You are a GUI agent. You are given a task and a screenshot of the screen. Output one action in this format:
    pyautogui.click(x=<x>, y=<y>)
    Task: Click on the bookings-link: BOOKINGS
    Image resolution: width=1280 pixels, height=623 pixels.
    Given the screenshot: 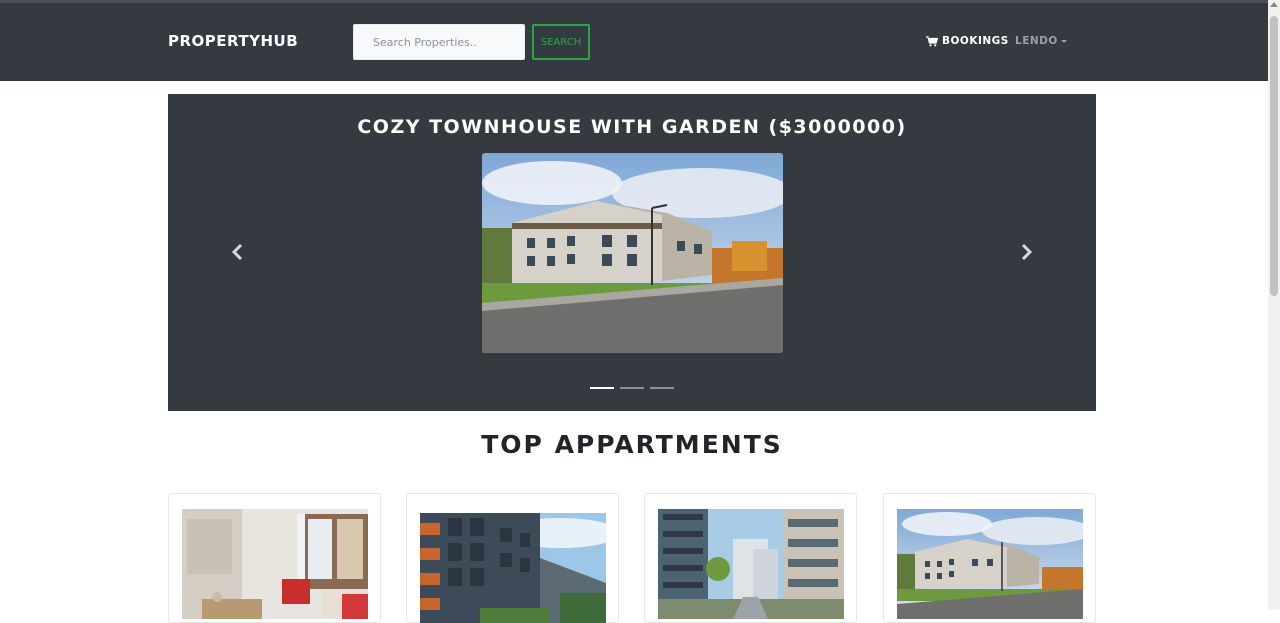 What is the action you would take?
    pyautogui.click(x=967, y=41)
    